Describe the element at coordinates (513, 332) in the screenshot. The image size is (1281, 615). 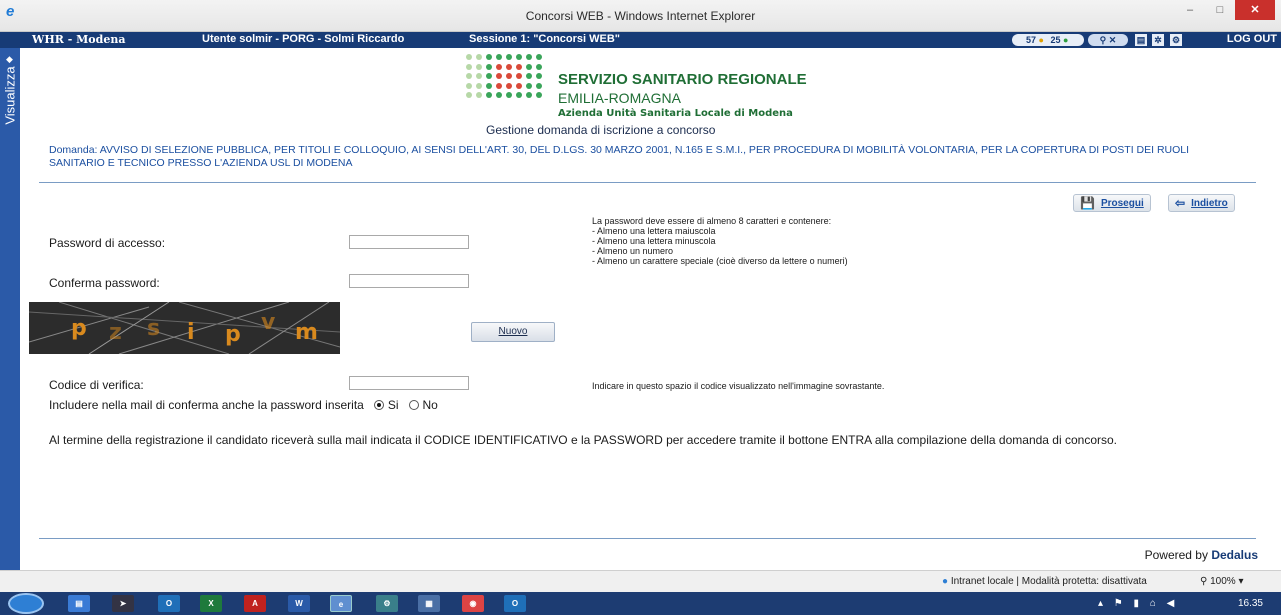
I see `nuovo-captcha-button: Nuovo` at that location.